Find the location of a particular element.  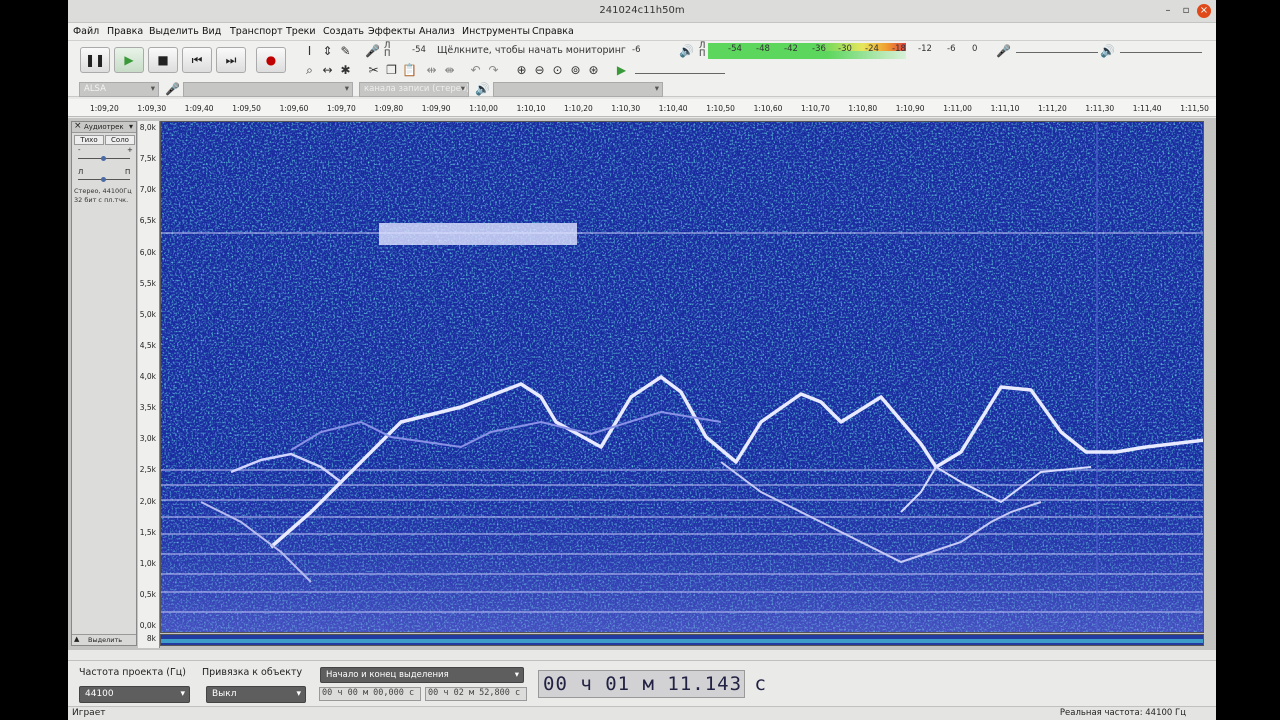

audio-position-display: 00 ч 01 м 11.143 с is located at coordinates (652, 684).